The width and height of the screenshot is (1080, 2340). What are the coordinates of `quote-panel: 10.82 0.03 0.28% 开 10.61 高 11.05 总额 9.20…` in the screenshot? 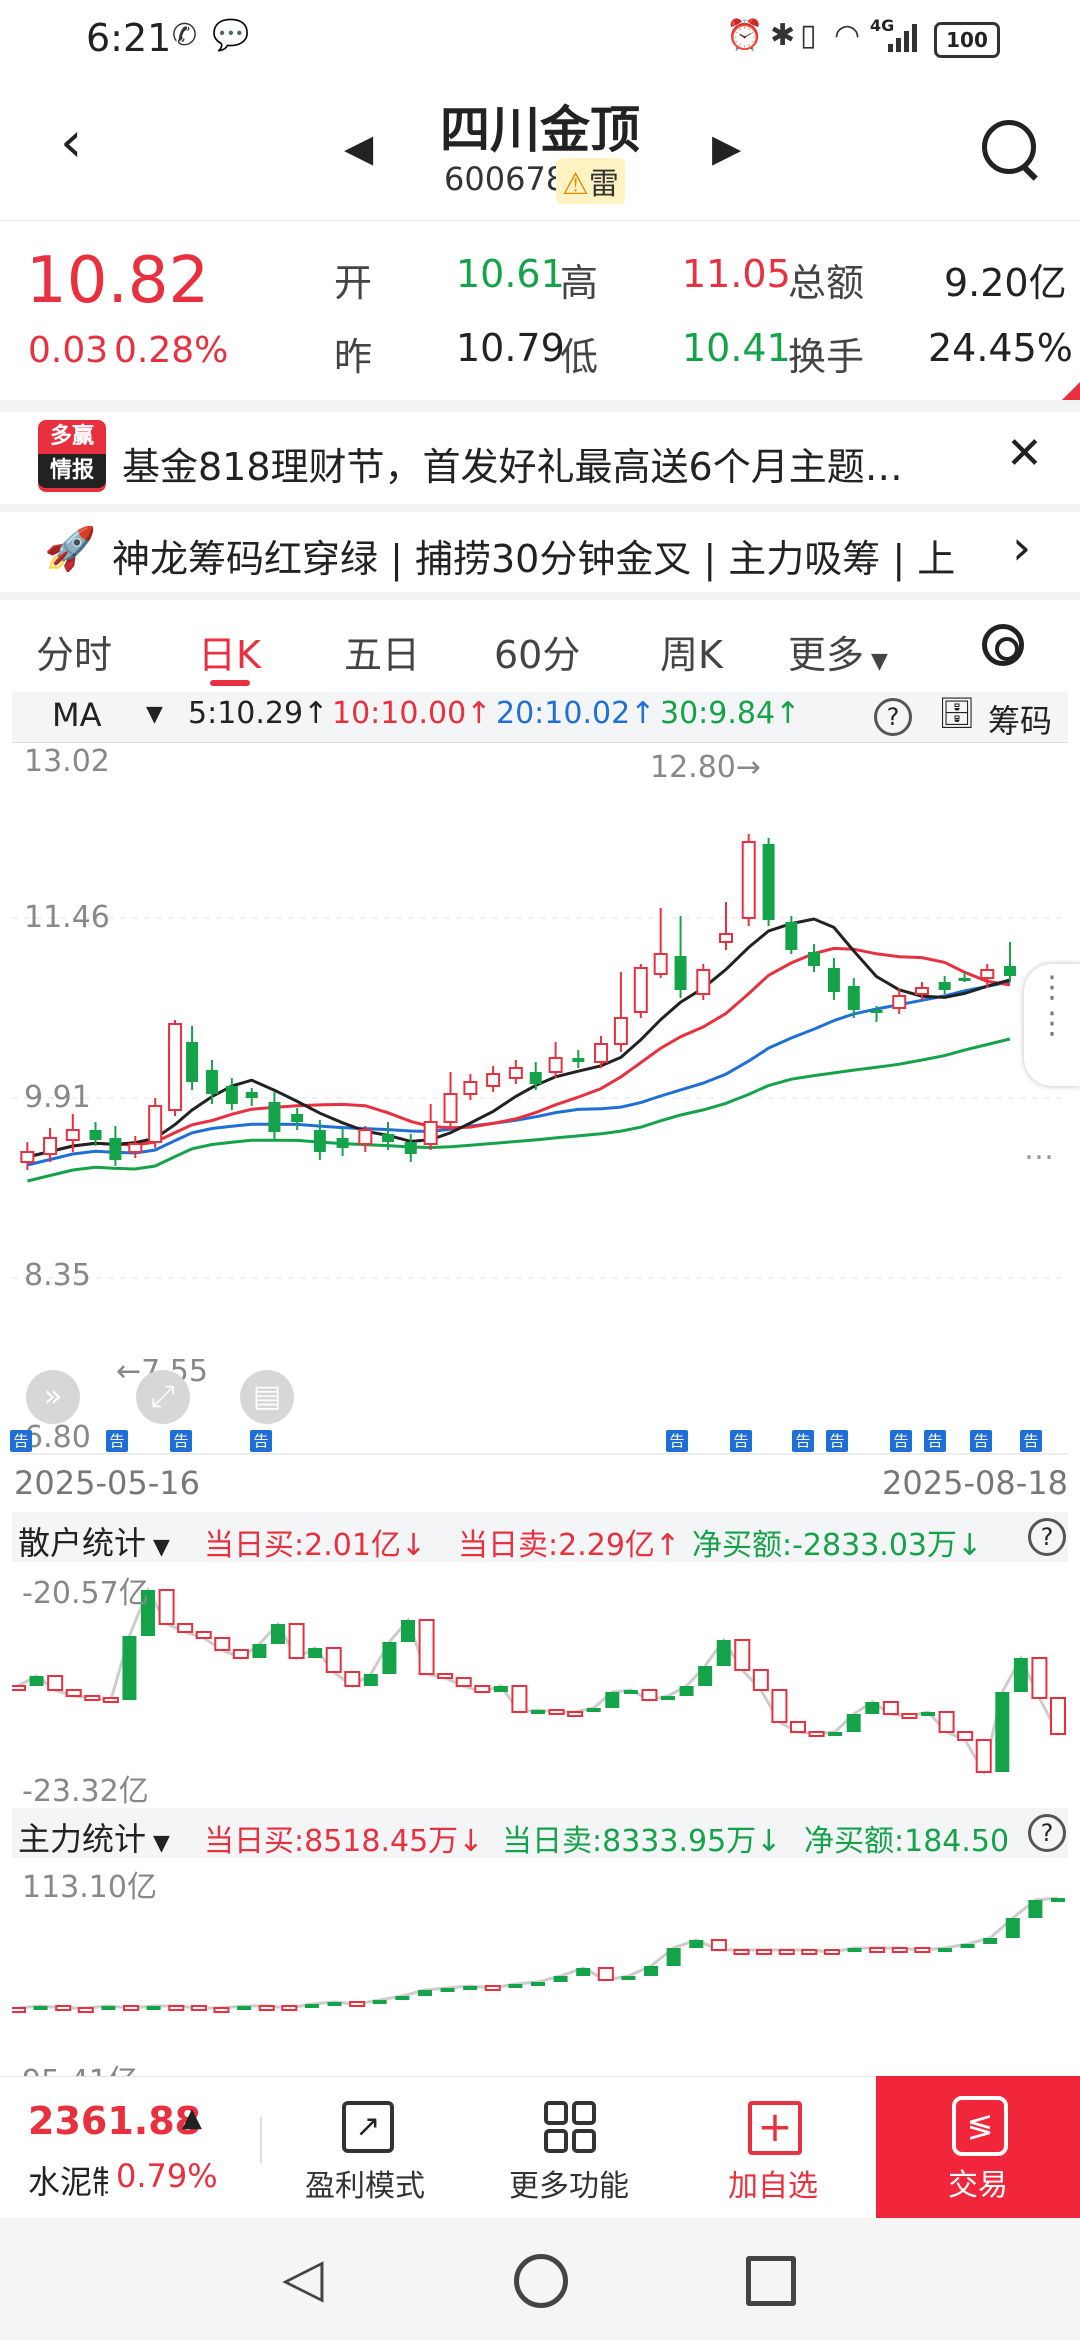 It's located at (540, 312).